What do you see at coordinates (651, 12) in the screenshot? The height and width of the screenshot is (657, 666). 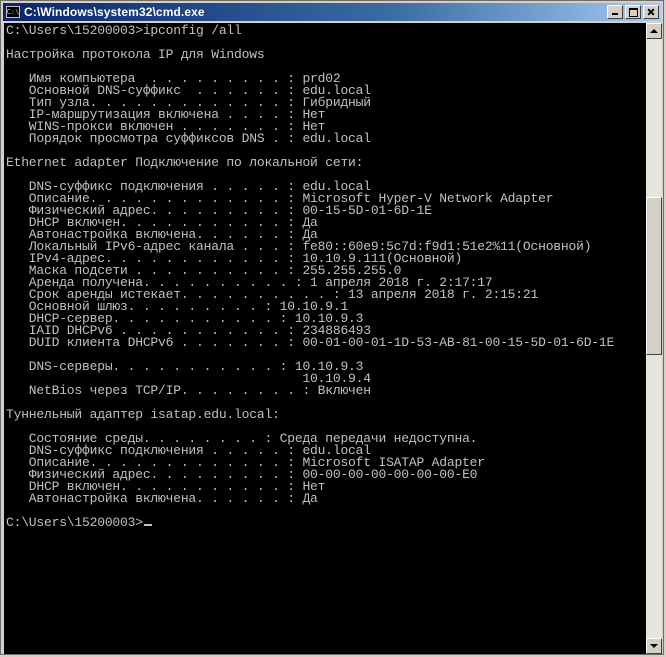 I see `close-button` at bounding box center [651, 12].